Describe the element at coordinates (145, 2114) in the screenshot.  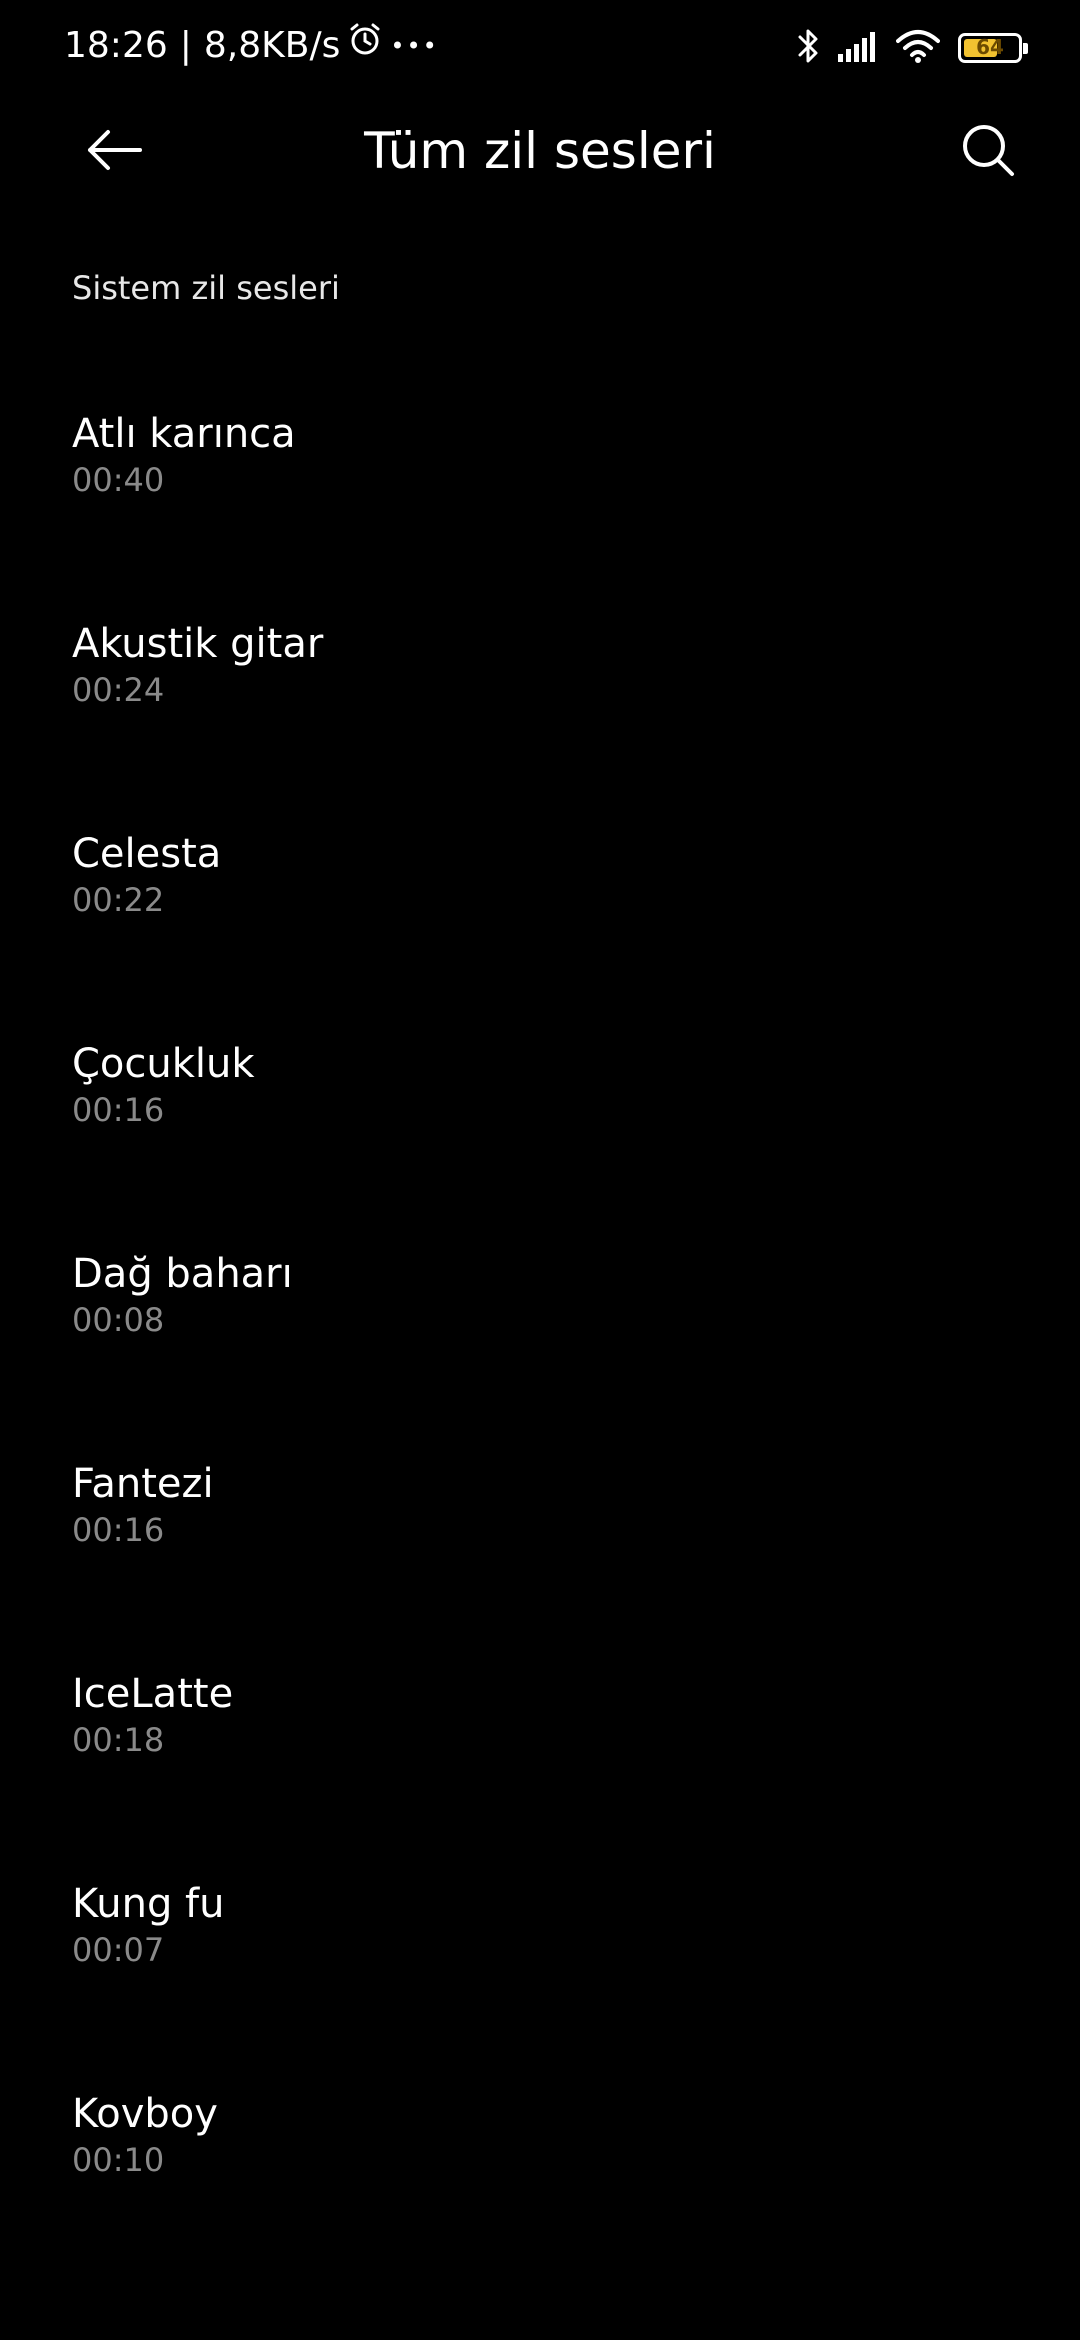
I see `ringtone-title: Kovboy` at that location.